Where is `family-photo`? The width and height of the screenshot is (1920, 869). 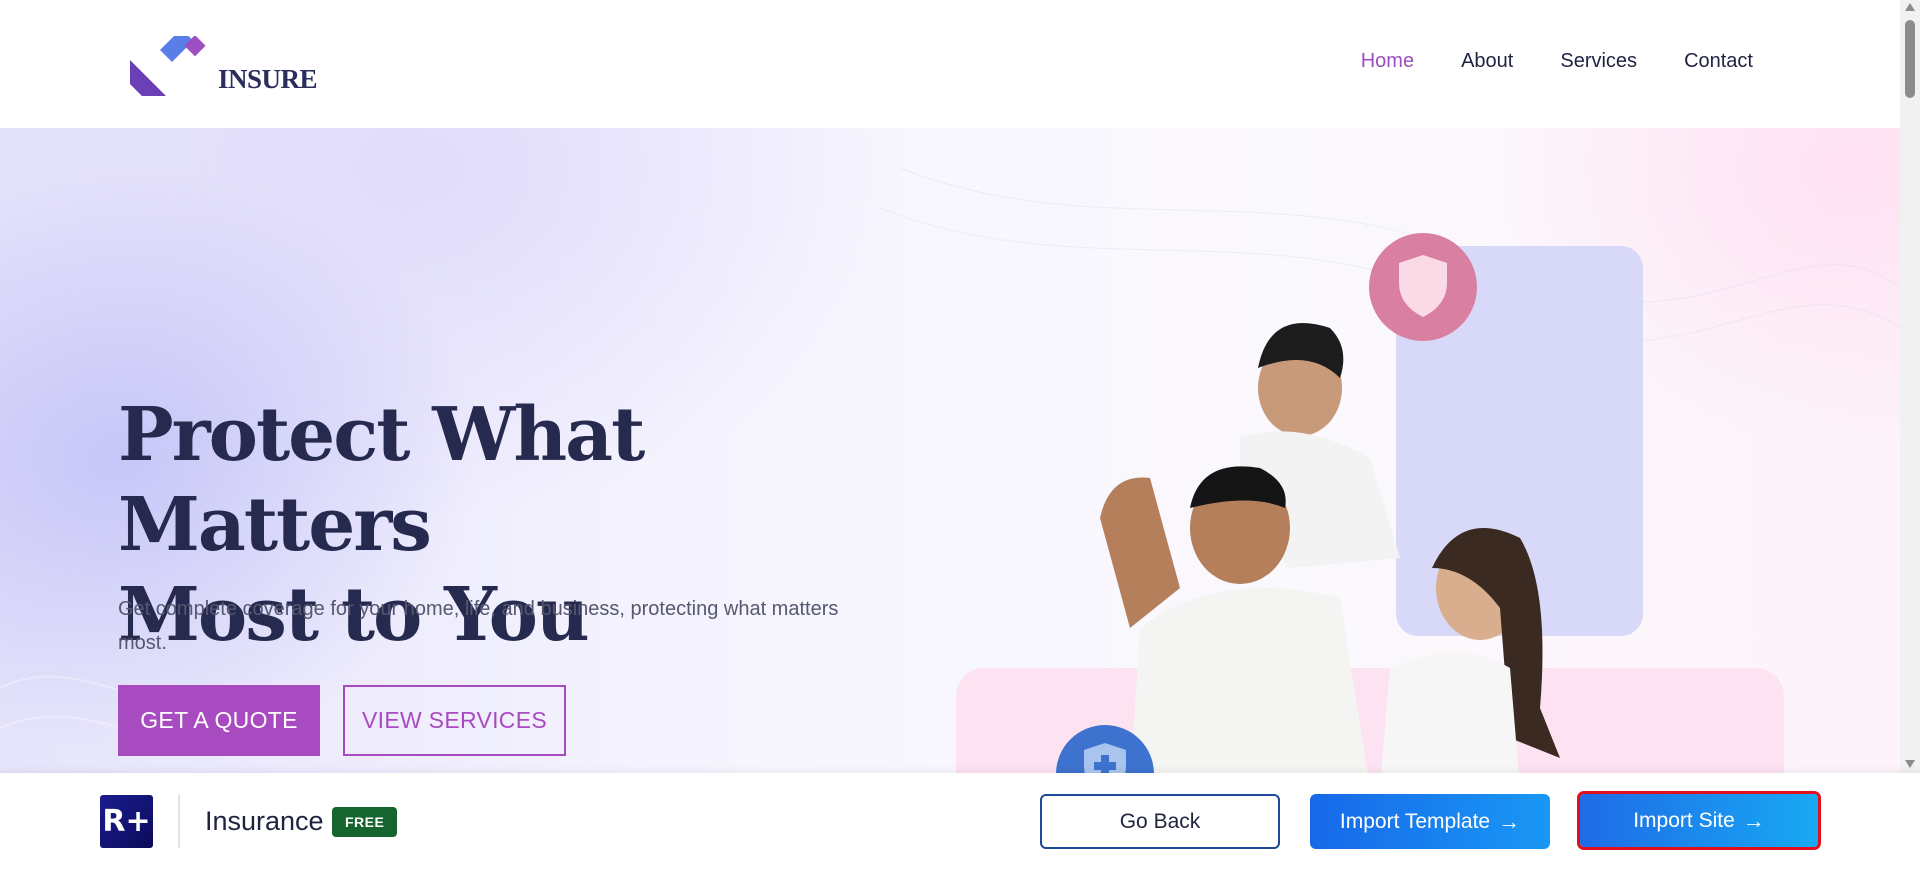
family-photo is located at coordinates (1330, 548).